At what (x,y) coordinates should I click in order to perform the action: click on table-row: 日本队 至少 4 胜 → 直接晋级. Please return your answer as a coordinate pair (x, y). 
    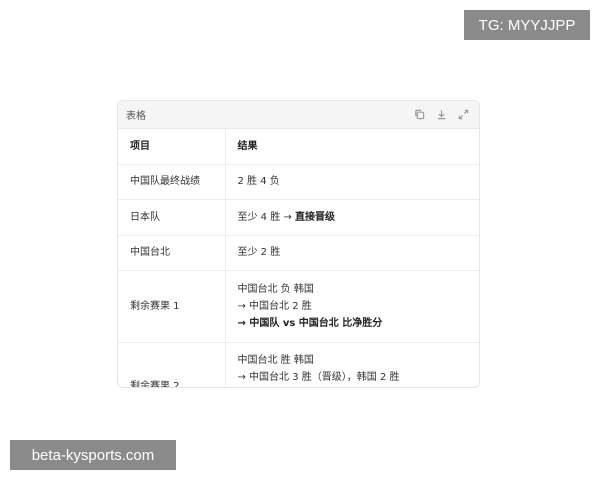
    Looking at the image, I should click on (298, 217).